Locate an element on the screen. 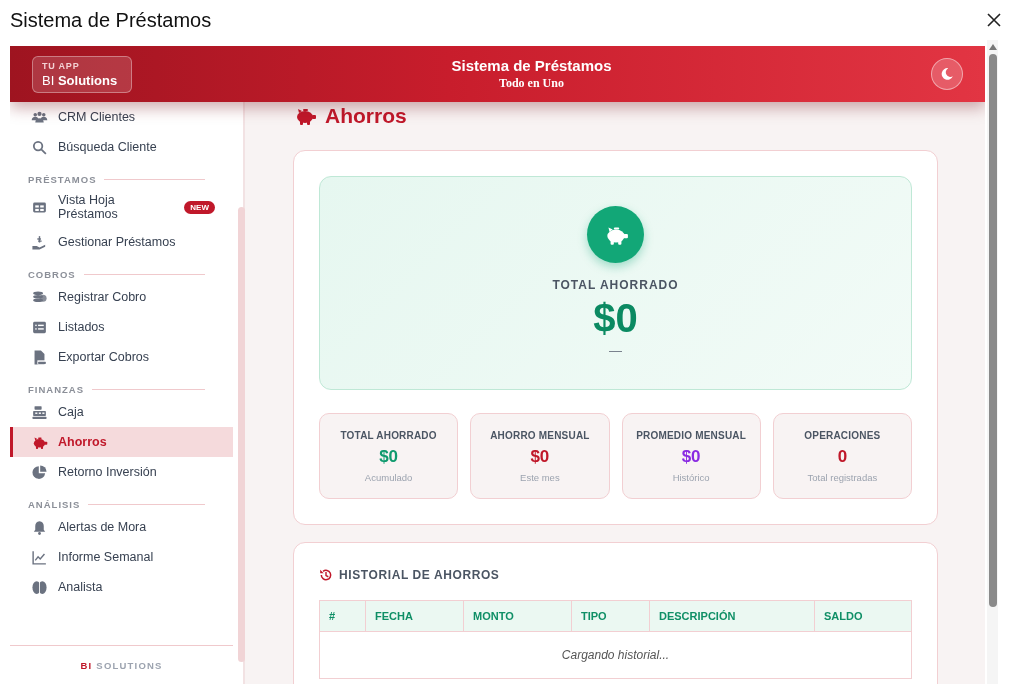  sidebar-item: CRM Clientes is located at coordinates (121, 117).